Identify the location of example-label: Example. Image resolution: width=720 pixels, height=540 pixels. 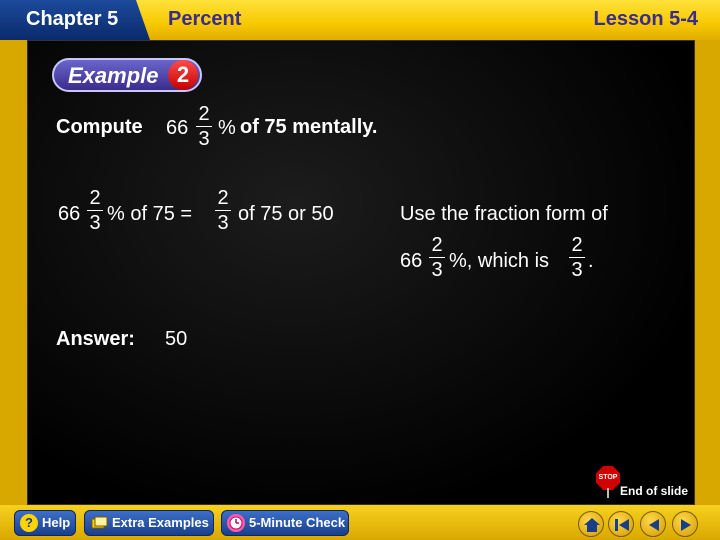
(113, 75).